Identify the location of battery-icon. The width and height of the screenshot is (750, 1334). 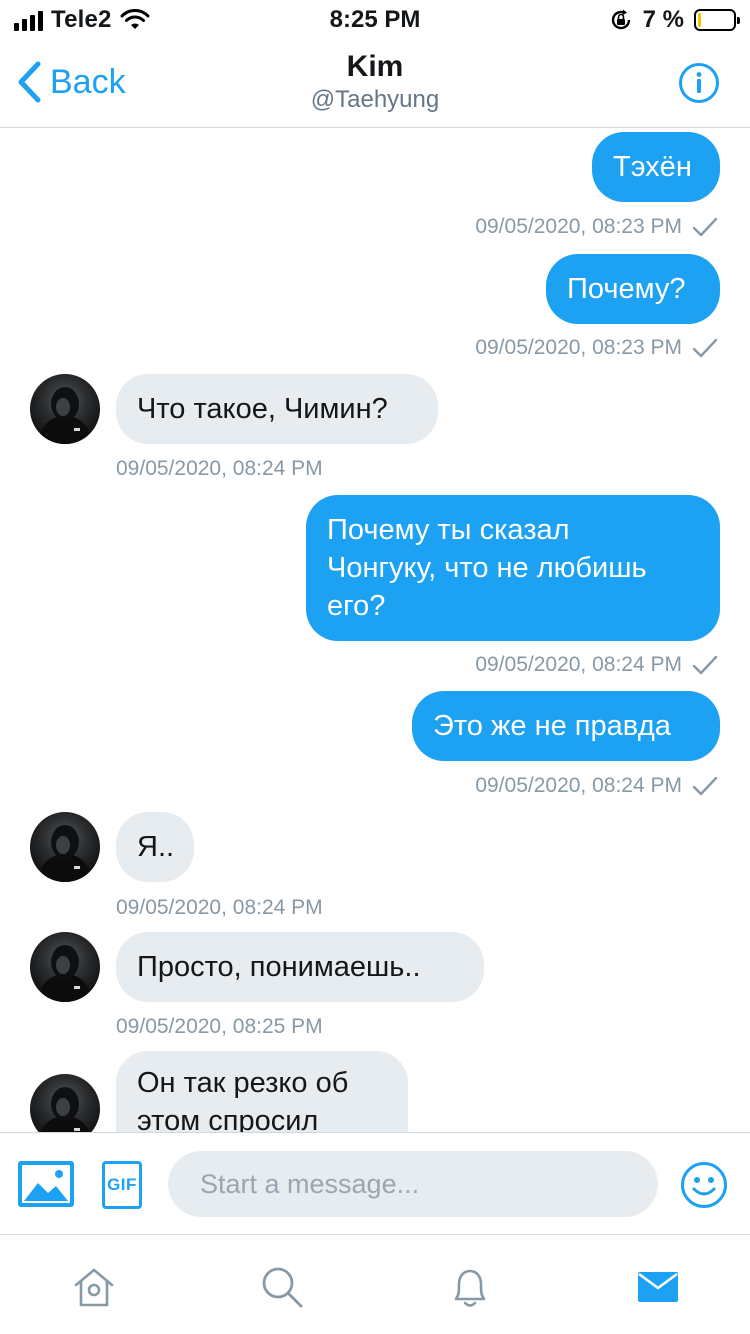
(717, 20).